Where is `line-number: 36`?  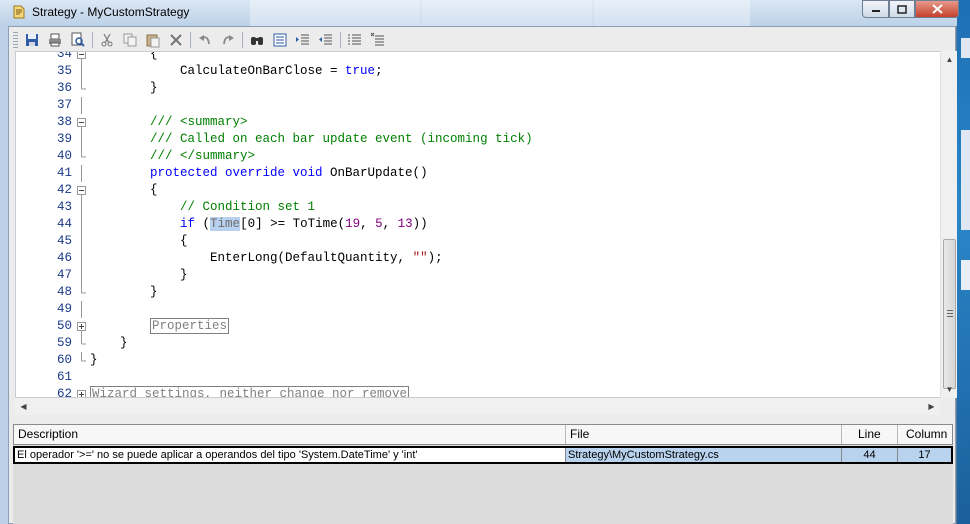 line-number: 36 is located at coordinates (64, 88).